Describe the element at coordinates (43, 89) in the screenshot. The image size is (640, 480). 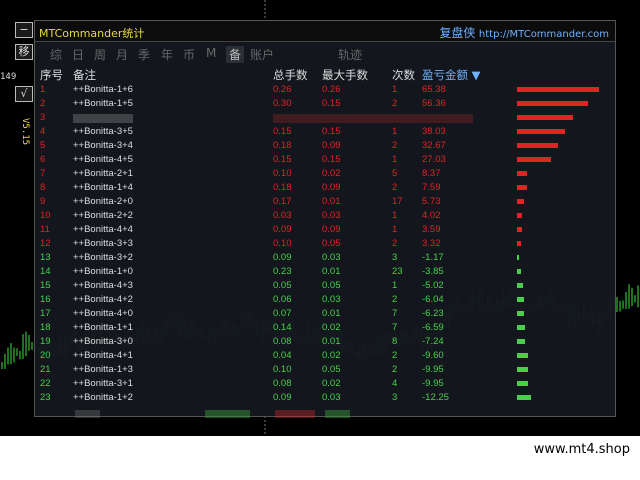
I see `row-index: 1` at that location.